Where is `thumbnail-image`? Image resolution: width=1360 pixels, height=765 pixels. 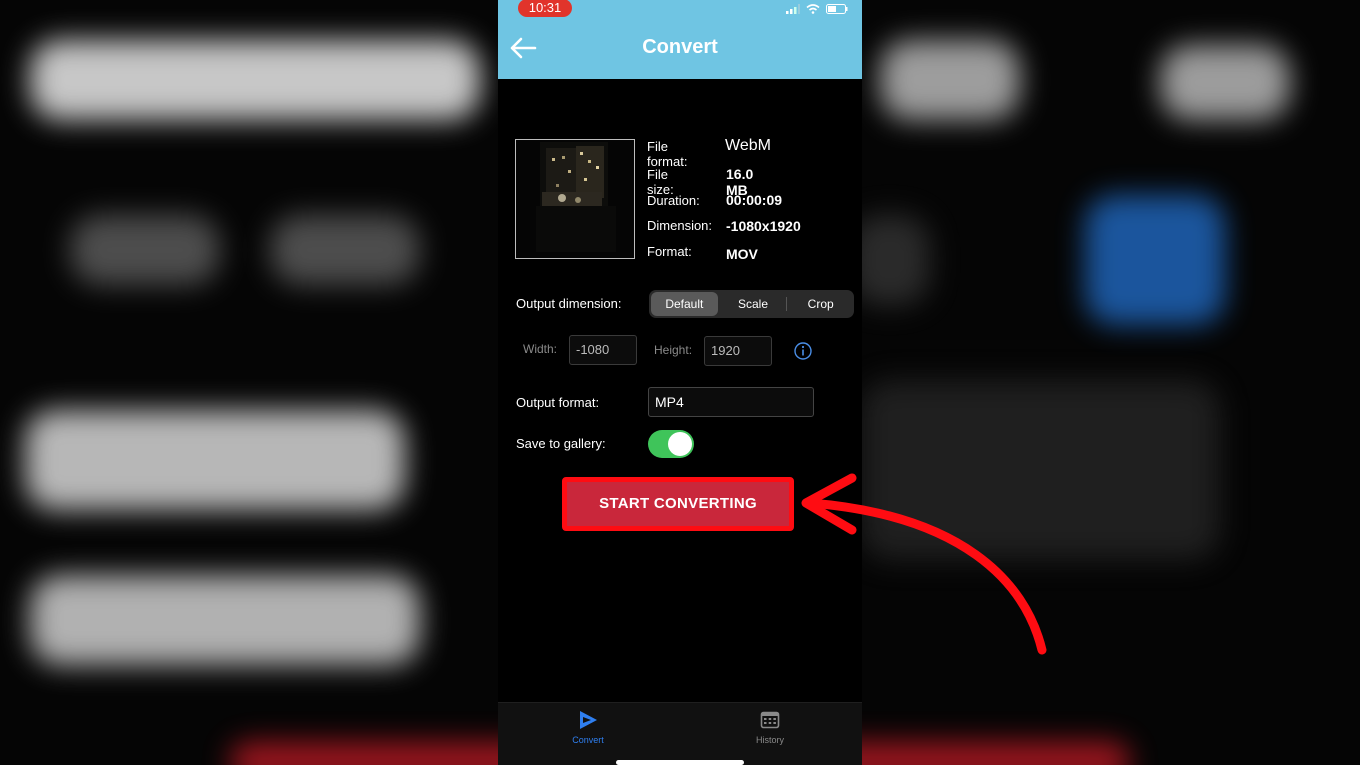 thumbnail-image is located at coordinates (575, 199).